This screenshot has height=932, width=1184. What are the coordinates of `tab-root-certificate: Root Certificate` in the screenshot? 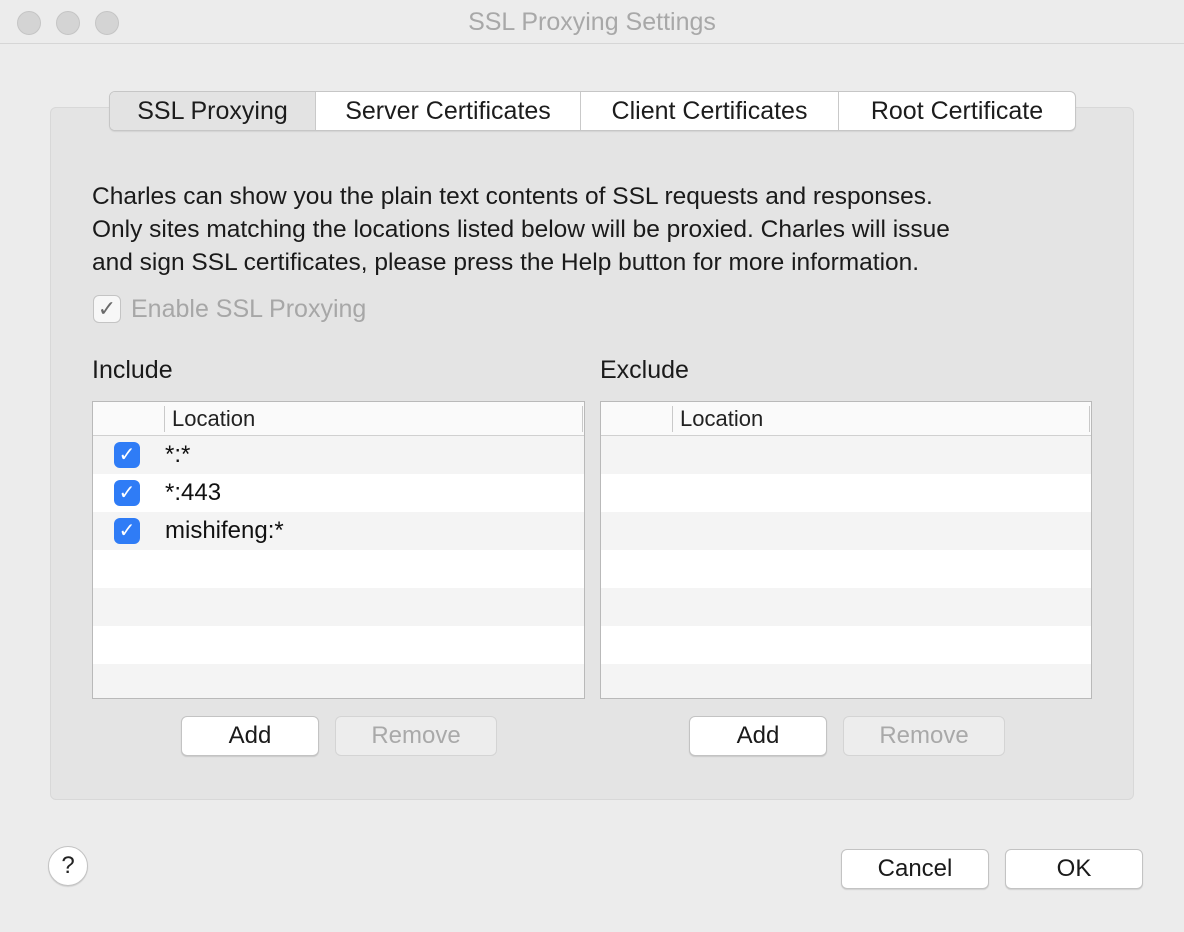 It's located at (957, 111).